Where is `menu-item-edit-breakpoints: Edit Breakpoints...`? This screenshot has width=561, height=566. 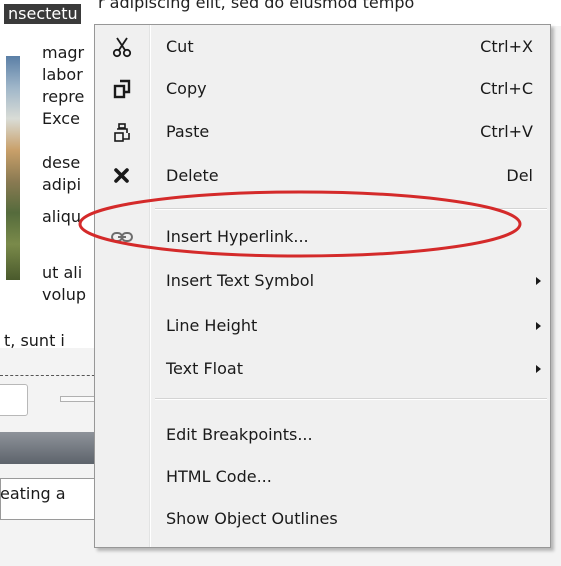
menu-item-edit-breakpoints: Edit Breakpoints... is located at coordinates (322, 435).